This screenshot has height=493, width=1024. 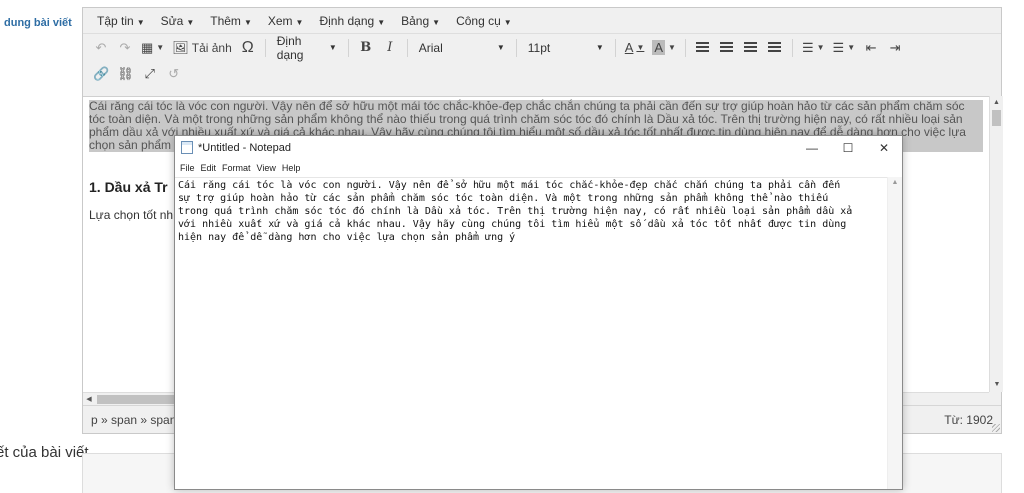 What do you see at coordinates (848, 147) in the screenshot?
I see `maximize-button: ☐` at bounding box center [848, 147].